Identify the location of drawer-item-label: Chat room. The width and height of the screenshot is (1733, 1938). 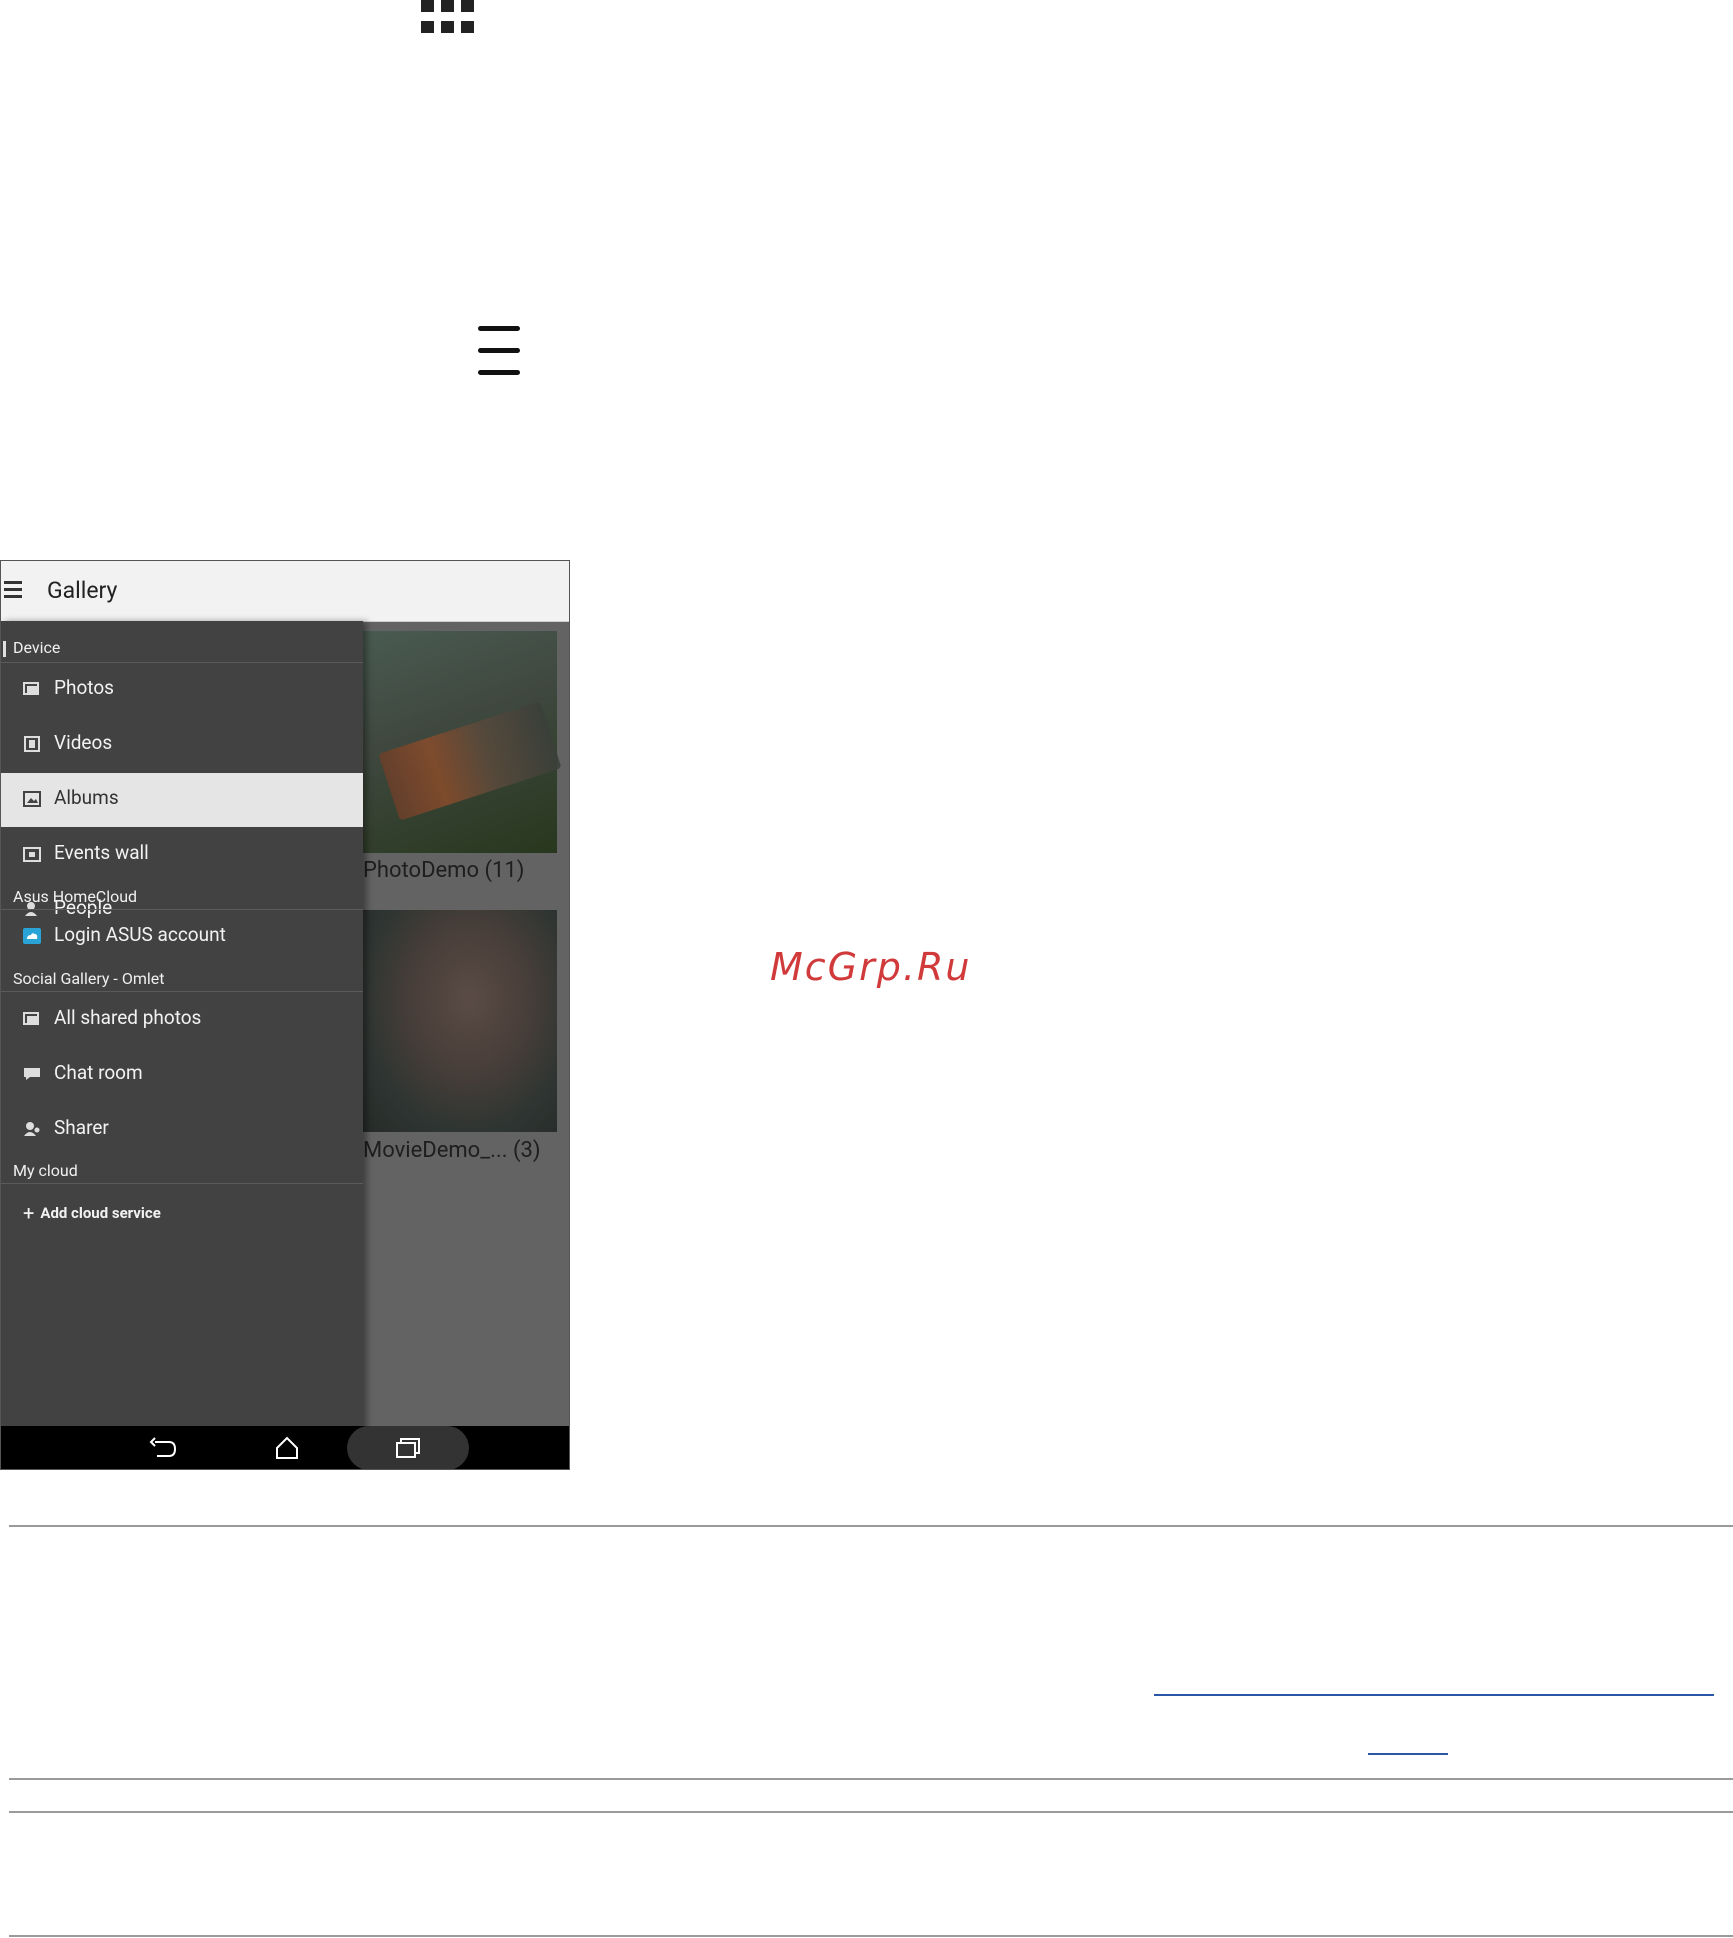
(98, 1072).